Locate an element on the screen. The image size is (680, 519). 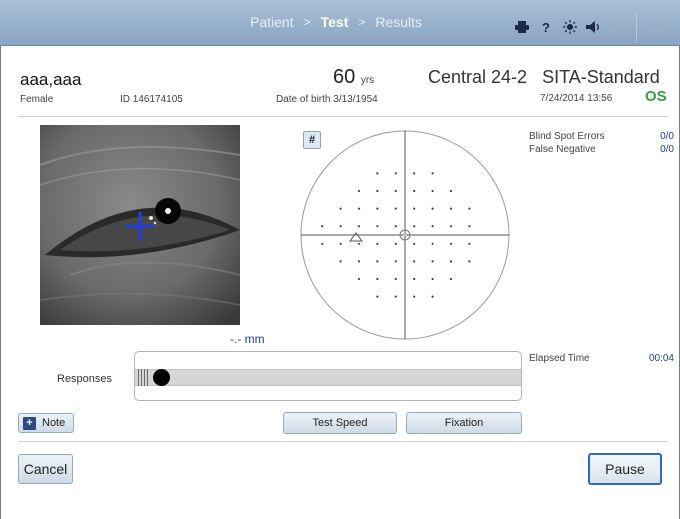
fixation-button: Fixation is located at coordinates (464, 423).